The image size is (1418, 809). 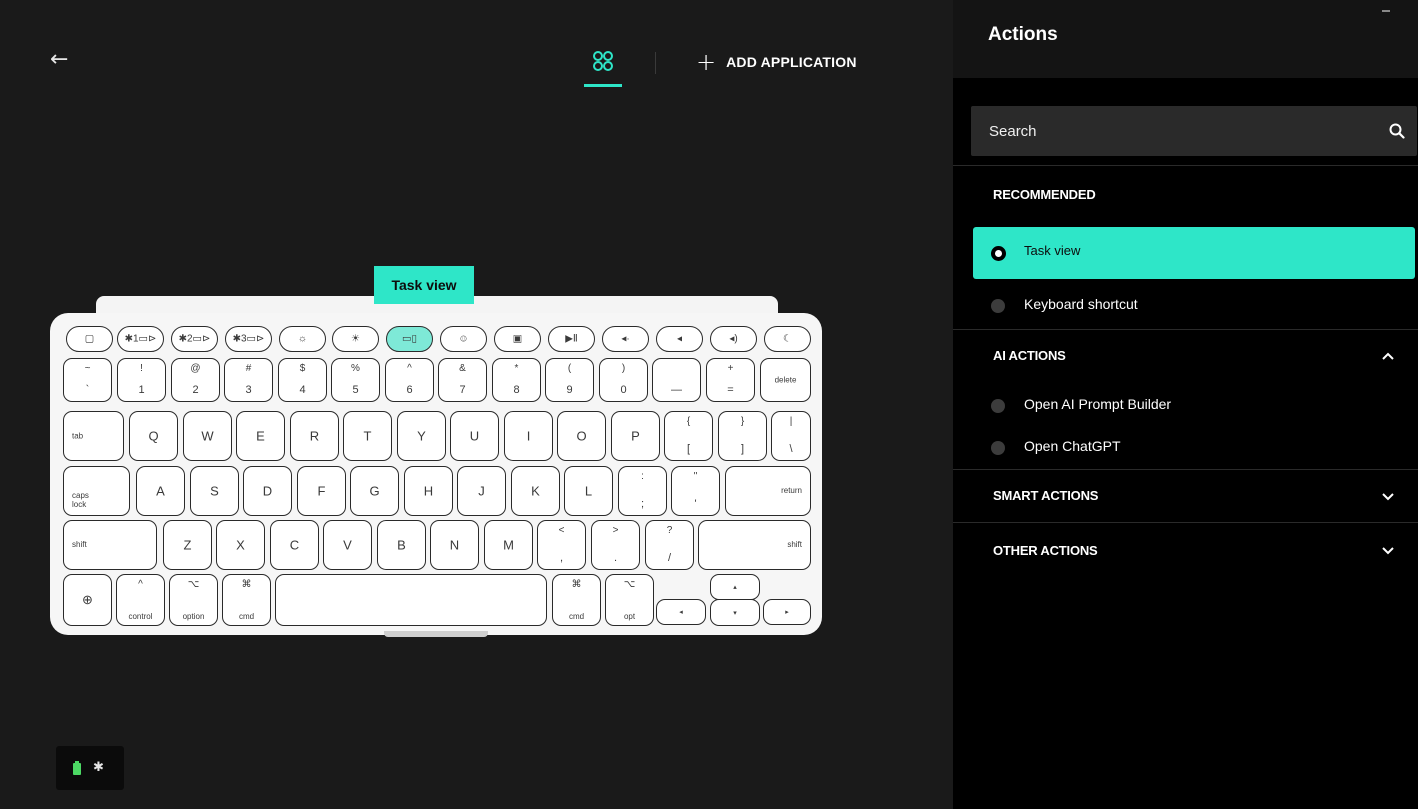 What do you see at coordinates (516, 380) in the screenshot?
I see `number-key: * 8` at bounding box center [516, 380].